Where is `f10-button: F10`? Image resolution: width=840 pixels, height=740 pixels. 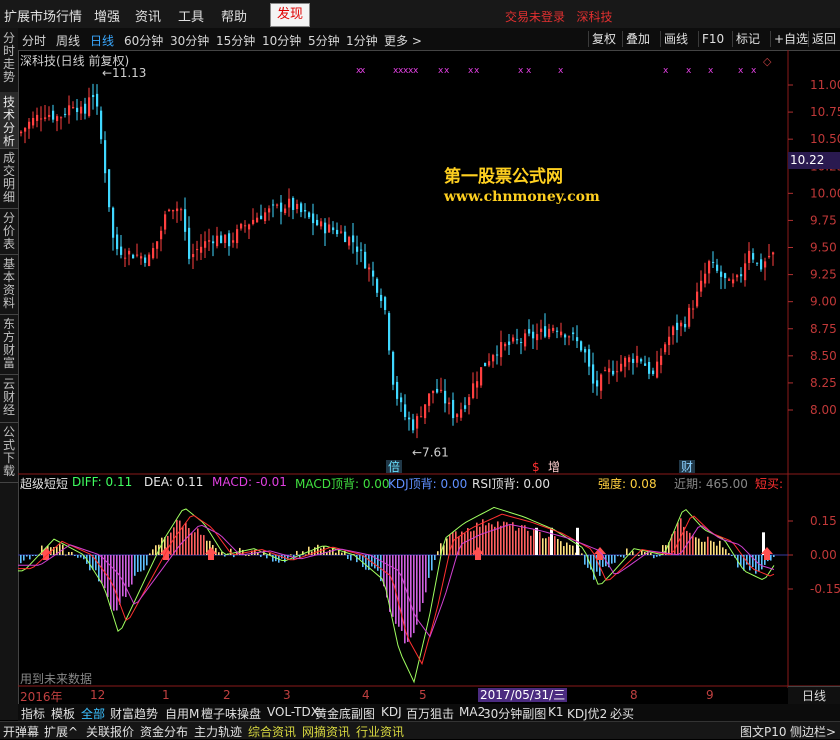
f10-button: F10 is located at coordinates (712, 39).